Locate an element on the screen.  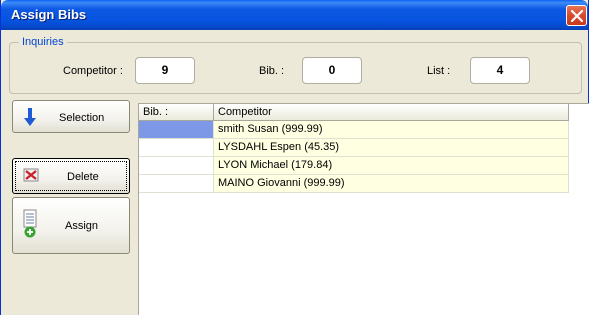
competitor-cell: LYON Michael (179.84) is located at coordinates (391, 166).